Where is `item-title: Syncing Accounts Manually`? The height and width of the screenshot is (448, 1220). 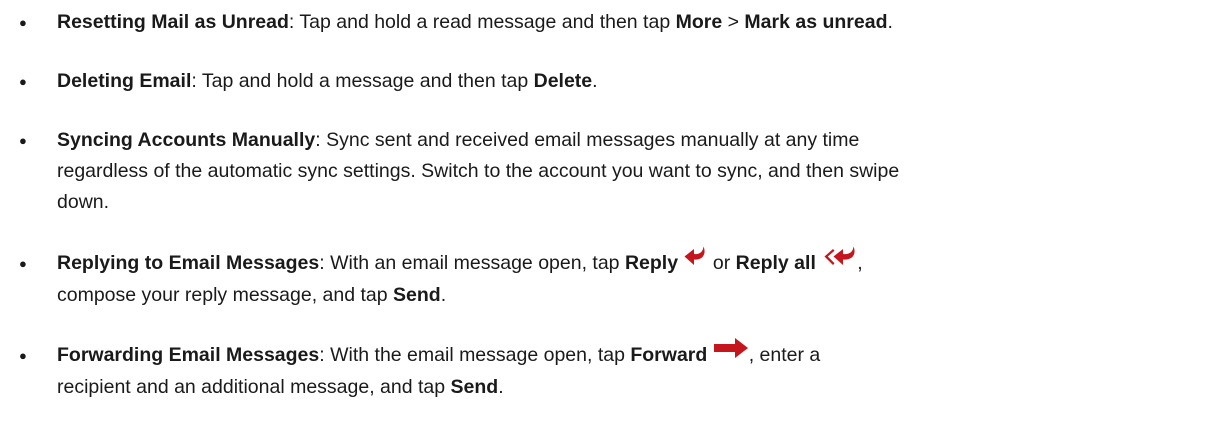
item-title: Syncing Accounts Manually is located at coordinates (186, 140).